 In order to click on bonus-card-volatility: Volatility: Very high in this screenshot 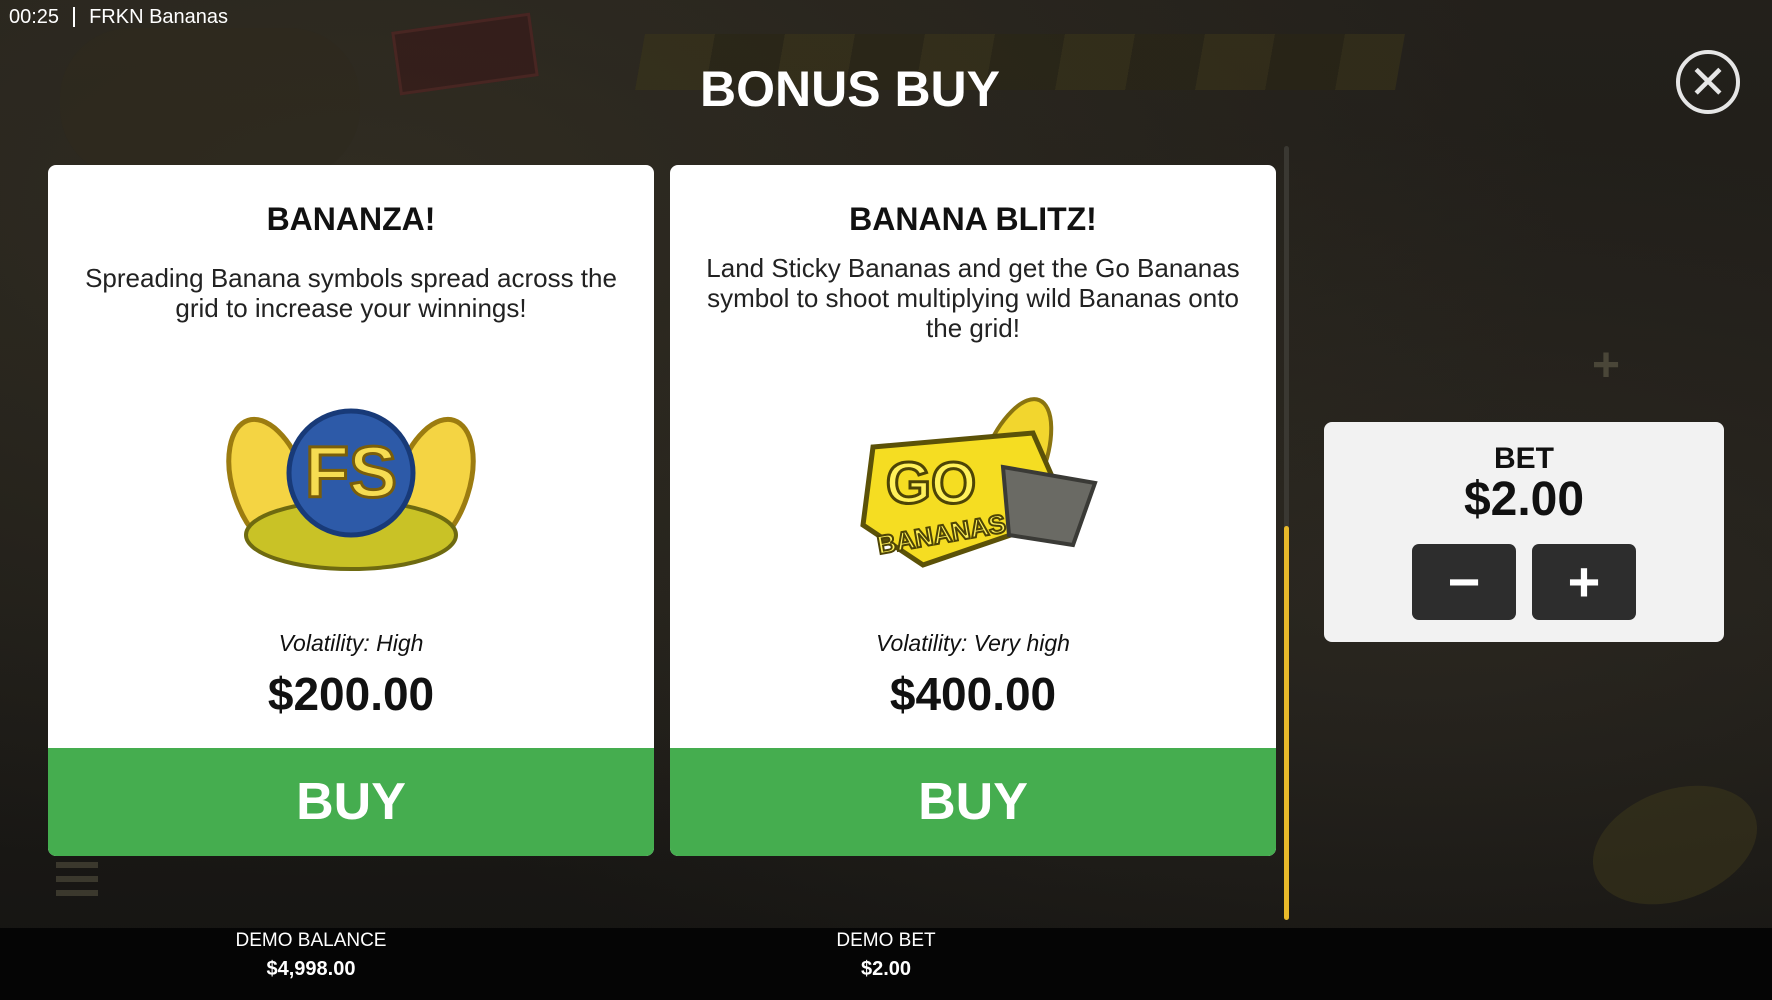, I will do `click(973, 643)`.